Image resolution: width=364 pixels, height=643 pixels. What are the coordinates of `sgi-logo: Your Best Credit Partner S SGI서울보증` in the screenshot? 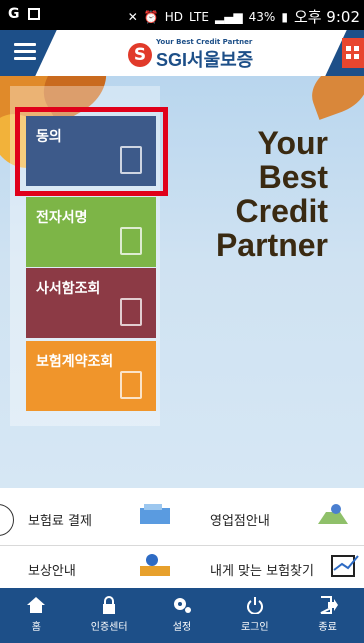 It's located at (198, 54).